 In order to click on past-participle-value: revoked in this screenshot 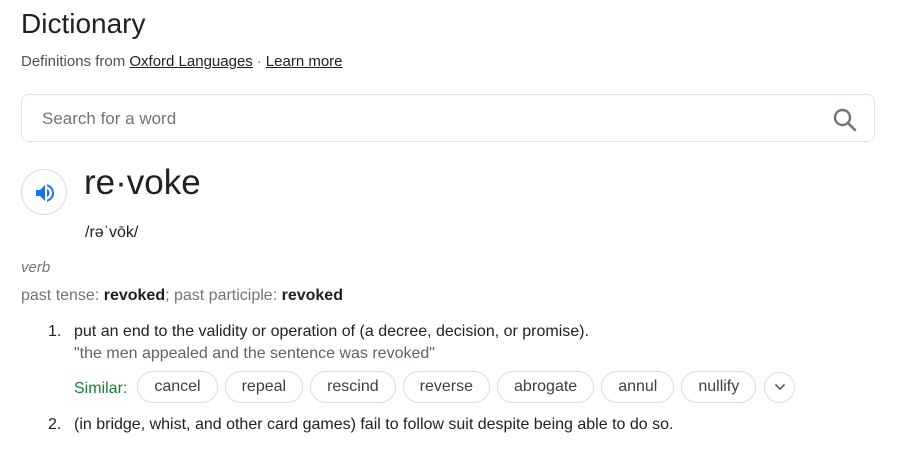, I will do `click(312, 295)`.